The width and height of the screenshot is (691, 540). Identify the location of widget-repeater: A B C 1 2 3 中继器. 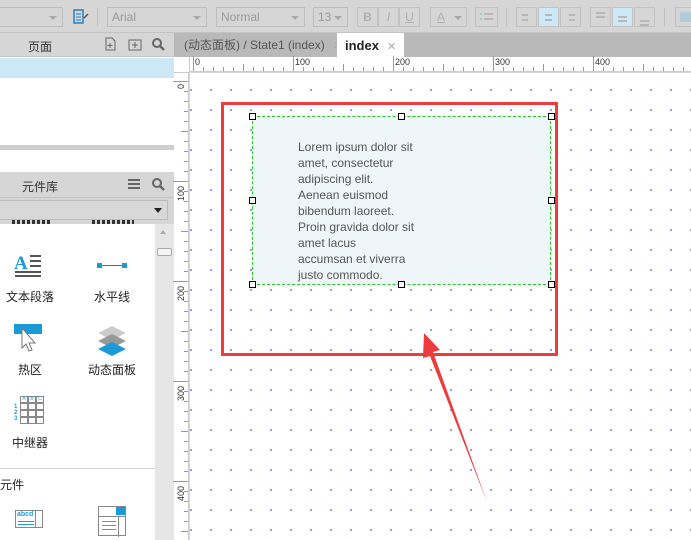
(30, 424).